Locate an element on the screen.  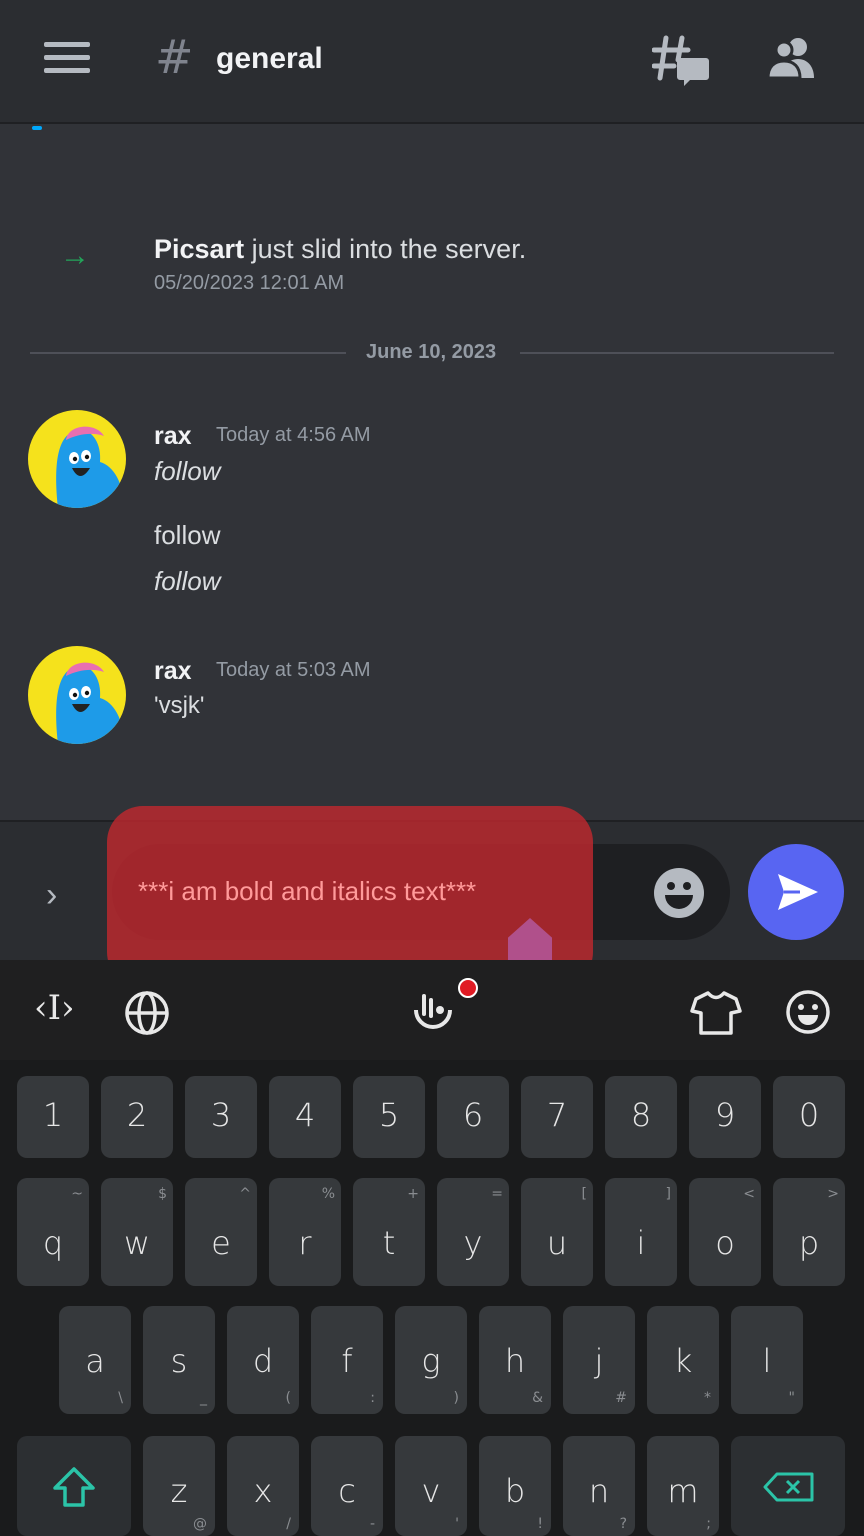
key-8: 8 is located at coordinates (641, 1117).